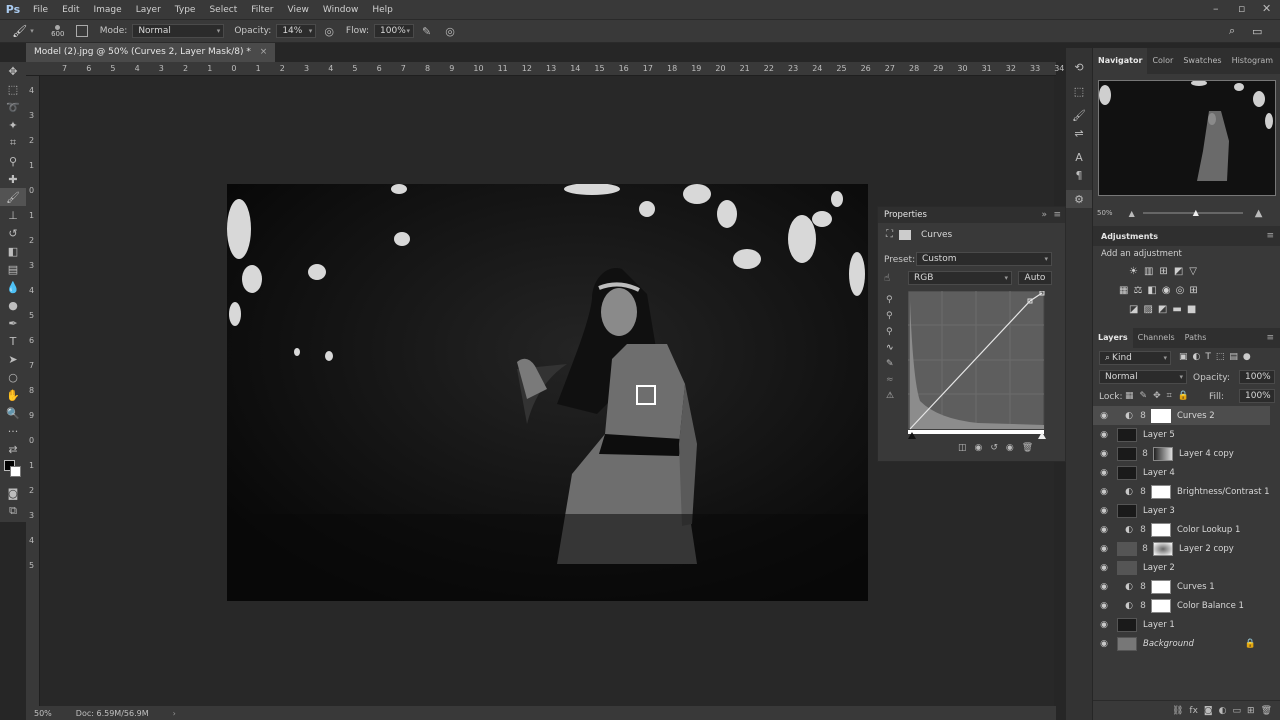  Describe the element at coordinates (1079, 133) in the screenshot. I see `tool-presets-icon: ⇌` at that location.